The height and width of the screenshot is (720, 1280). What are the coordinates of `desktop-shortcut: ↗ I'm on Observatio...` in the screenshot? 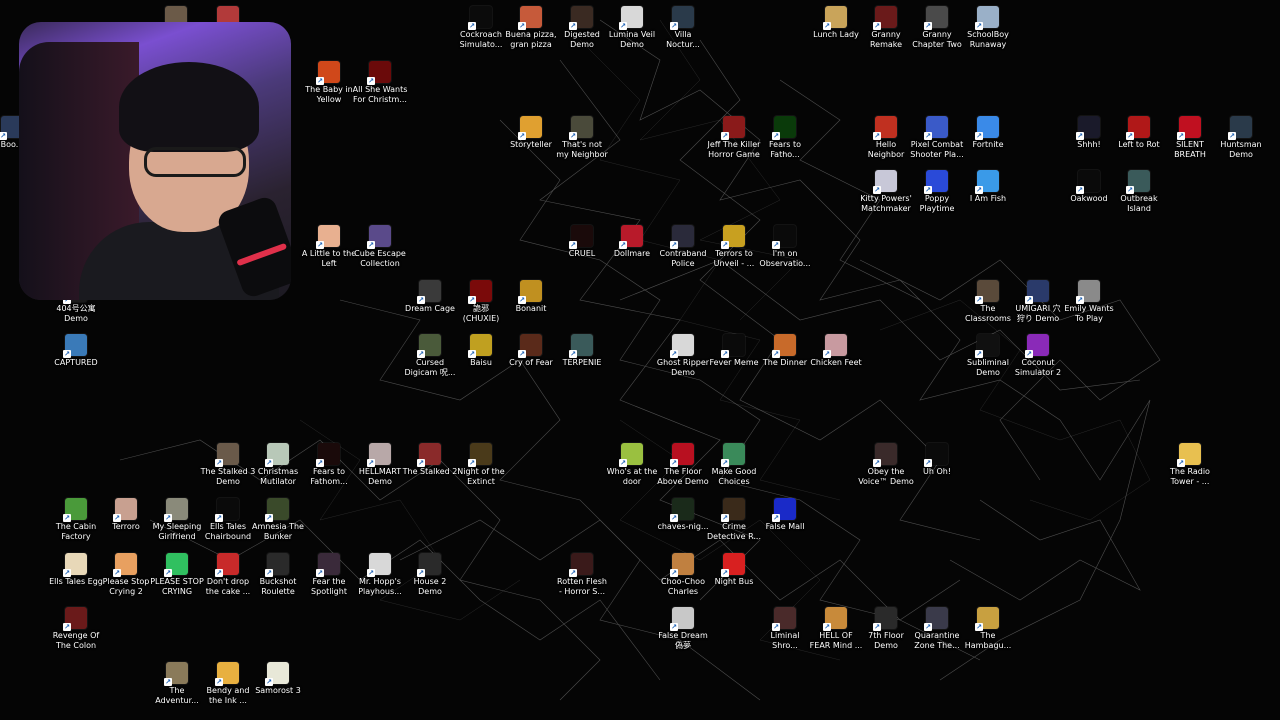 It's located at (785, 247).